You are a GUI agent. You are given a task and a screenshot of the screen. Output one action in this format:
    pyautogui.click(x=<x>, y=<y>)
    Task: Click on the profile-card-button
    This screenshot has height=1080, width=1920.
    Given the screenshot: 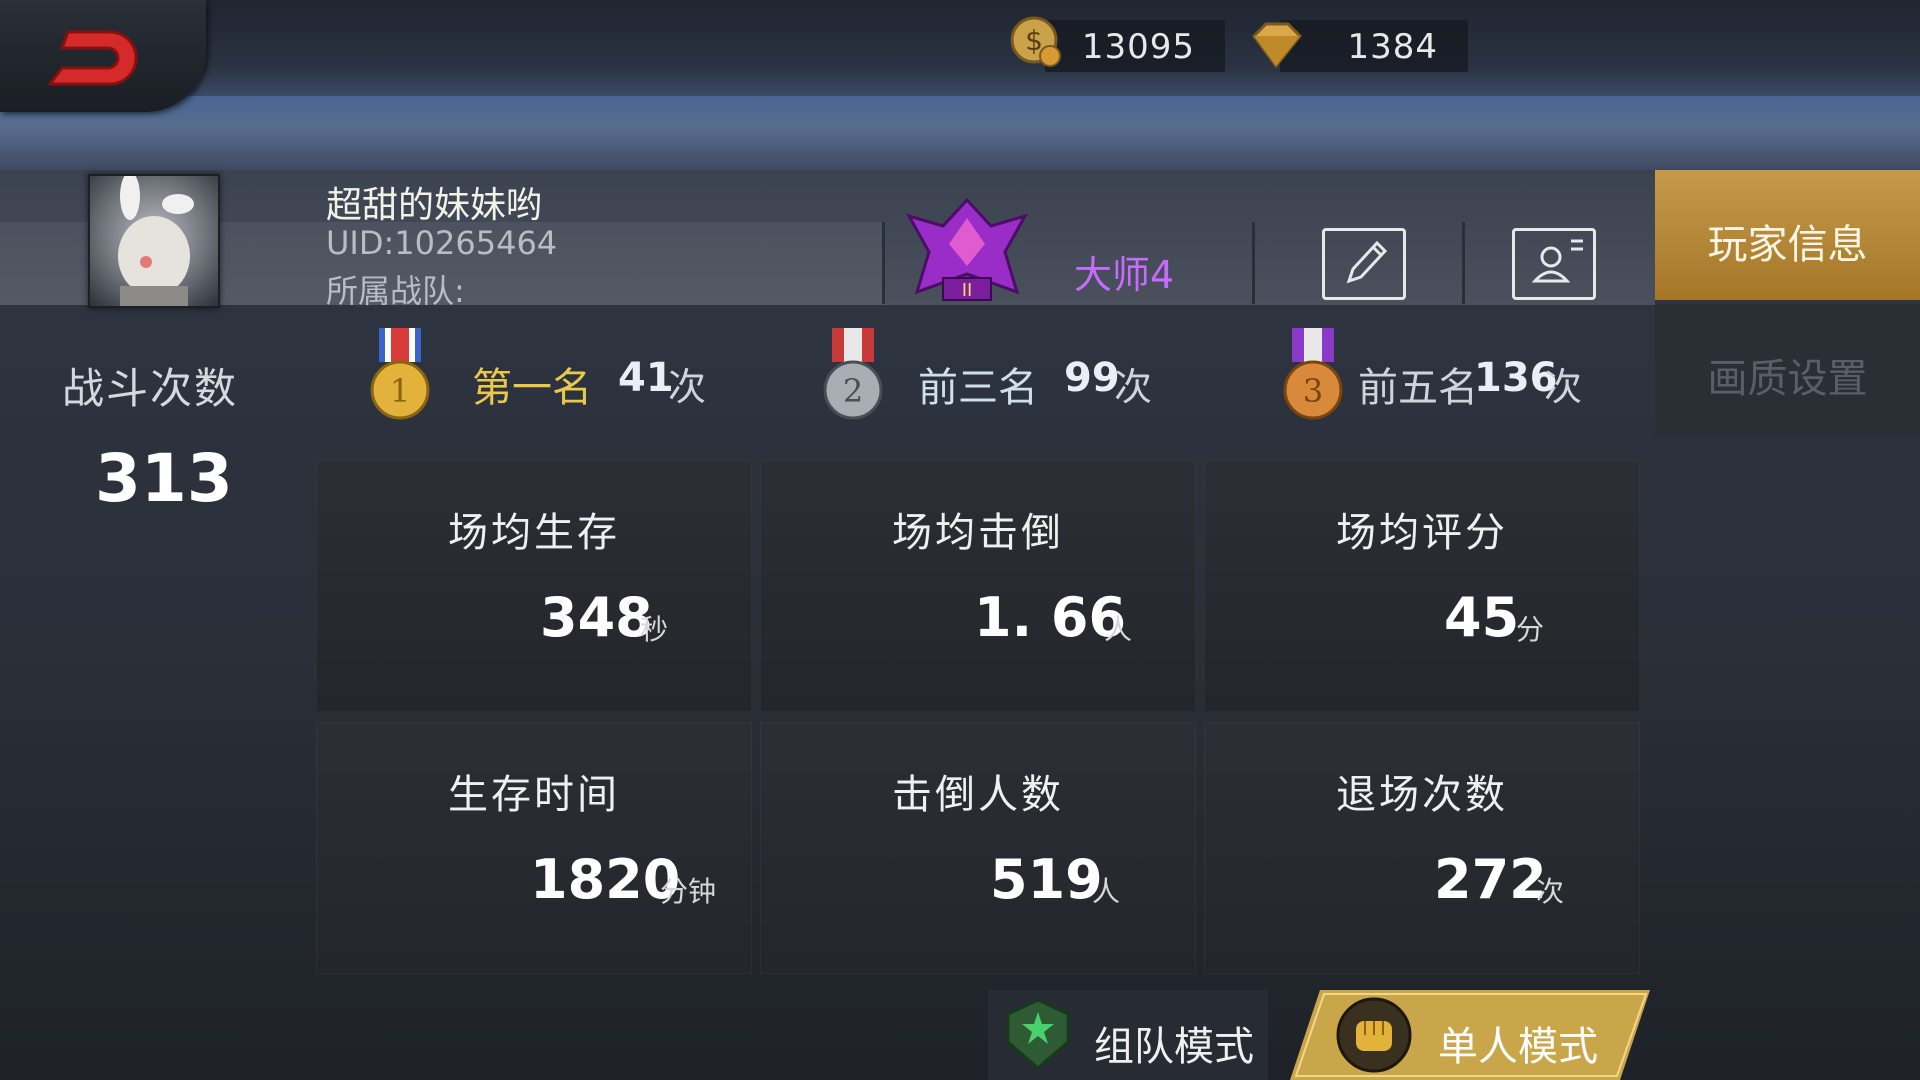 What is the action you would take?
    pyautogui.click(x=1554, y=264)
    